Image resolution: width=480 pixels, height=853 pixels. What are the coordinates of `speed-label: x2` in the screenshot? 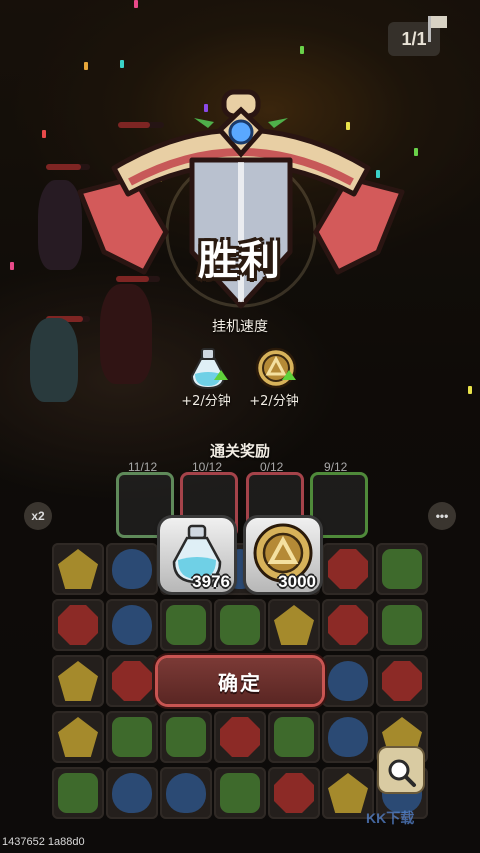 It's located at (38, 516).